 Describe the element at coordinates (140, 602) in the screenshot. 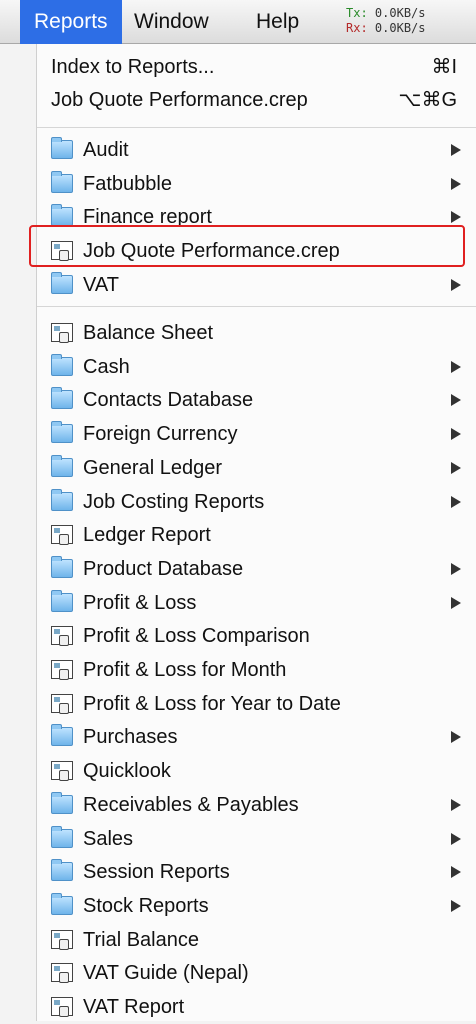

I see `menu-item-label: Profit & Loss` at that location.